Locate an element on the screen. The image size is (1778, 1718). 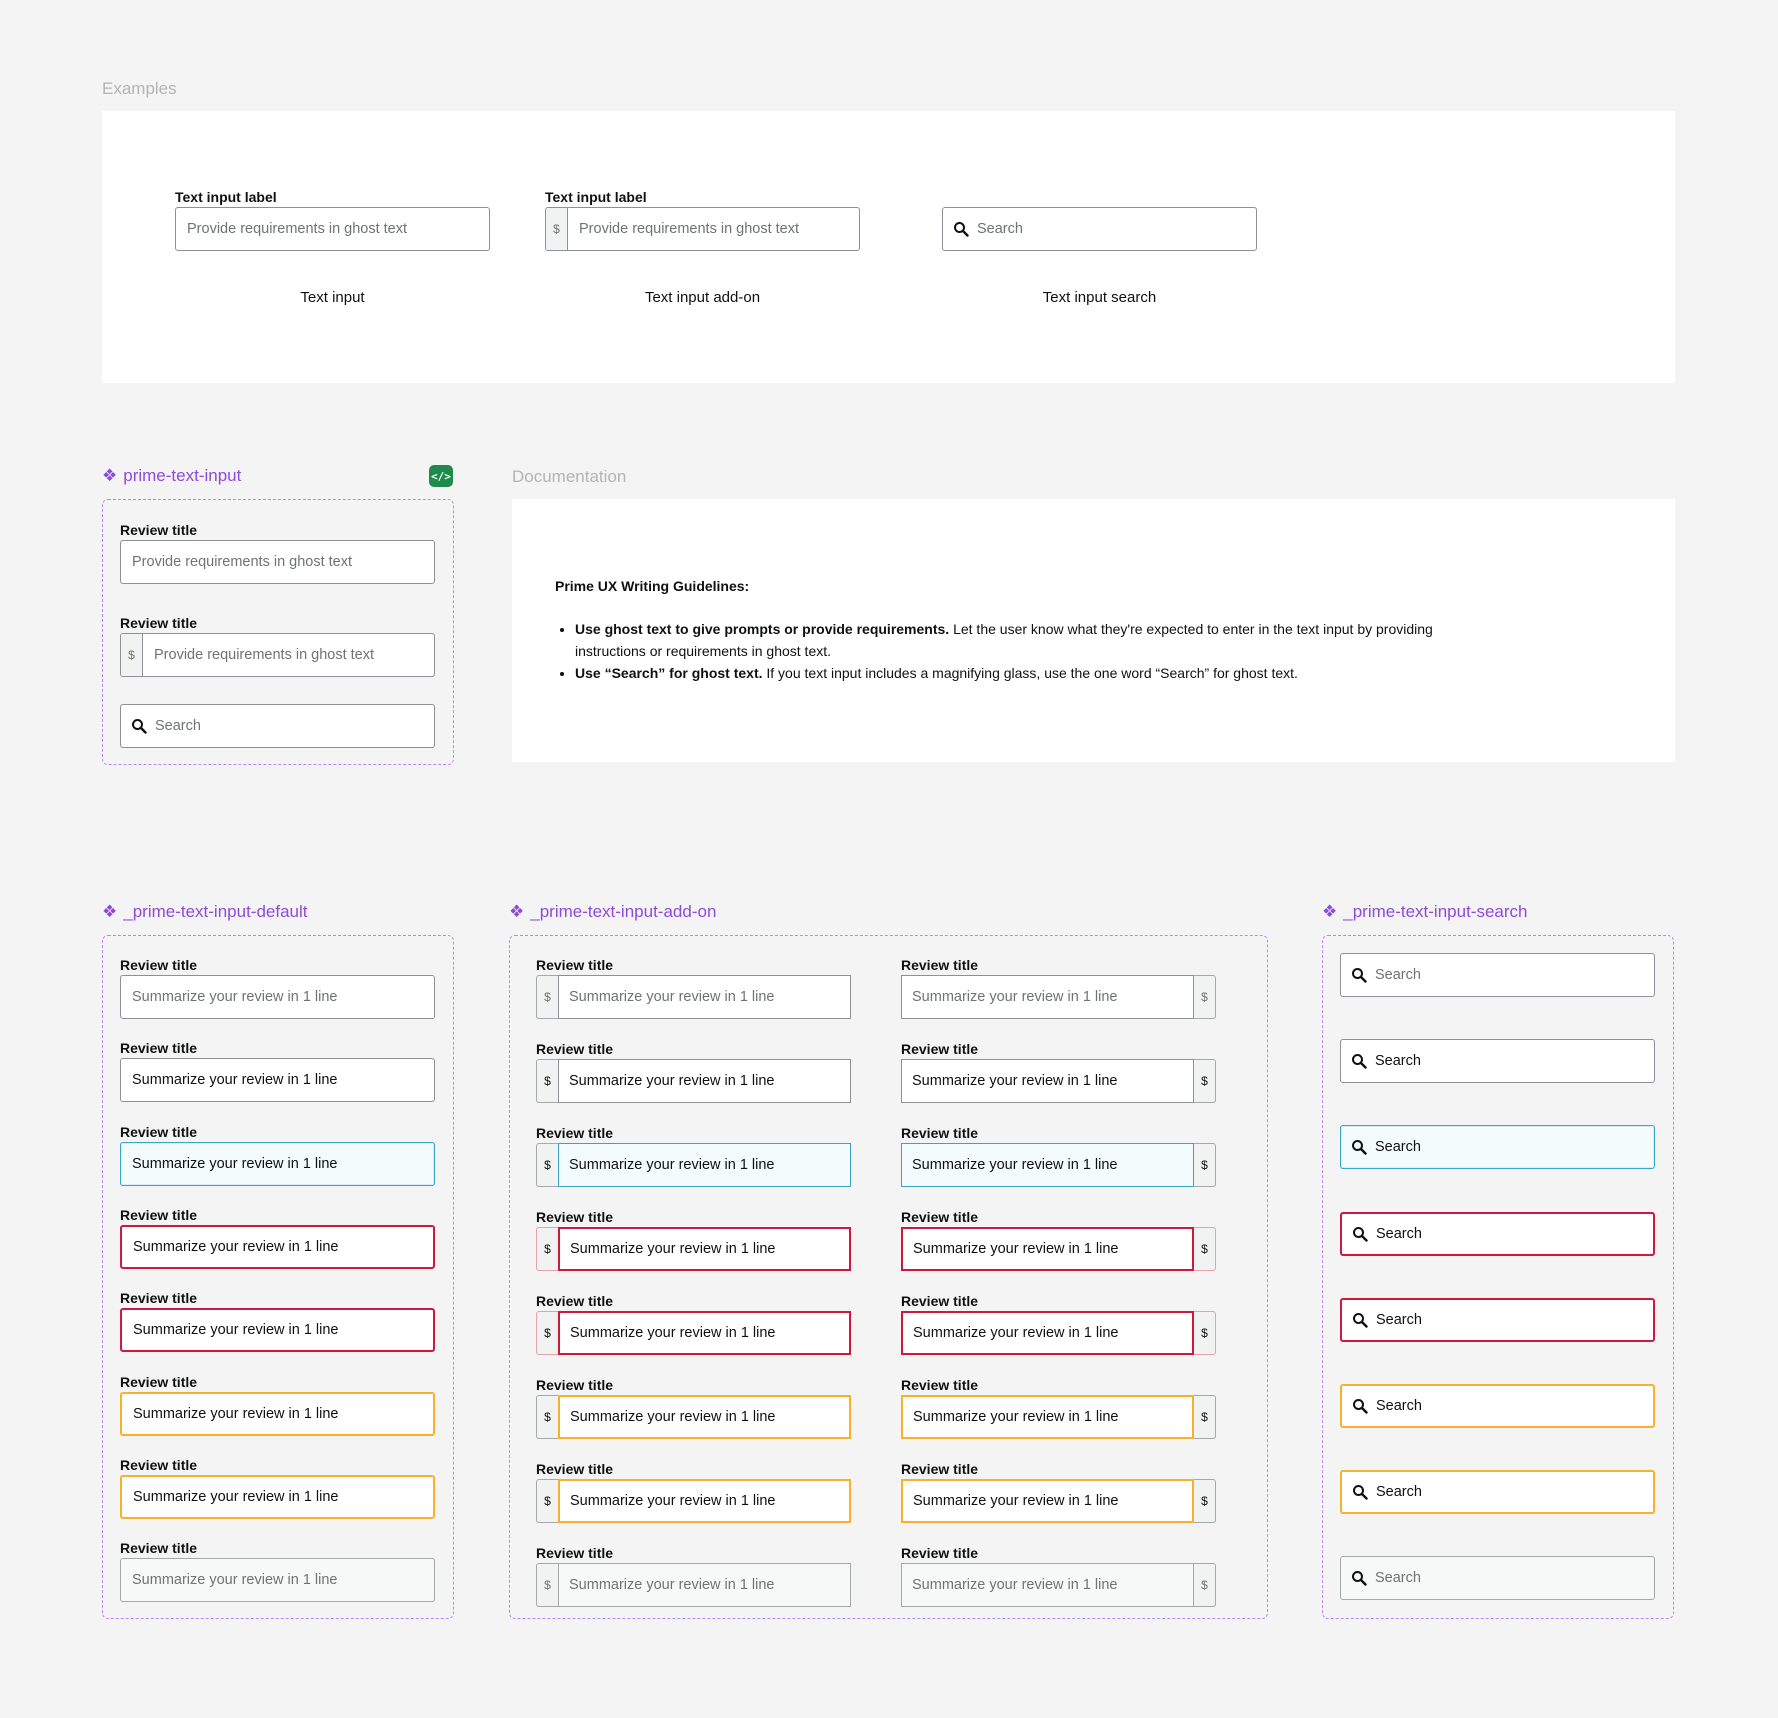
addon-input-right-ghost: Summarize your review in 1 line $ is located at coordinates (1058, 997).